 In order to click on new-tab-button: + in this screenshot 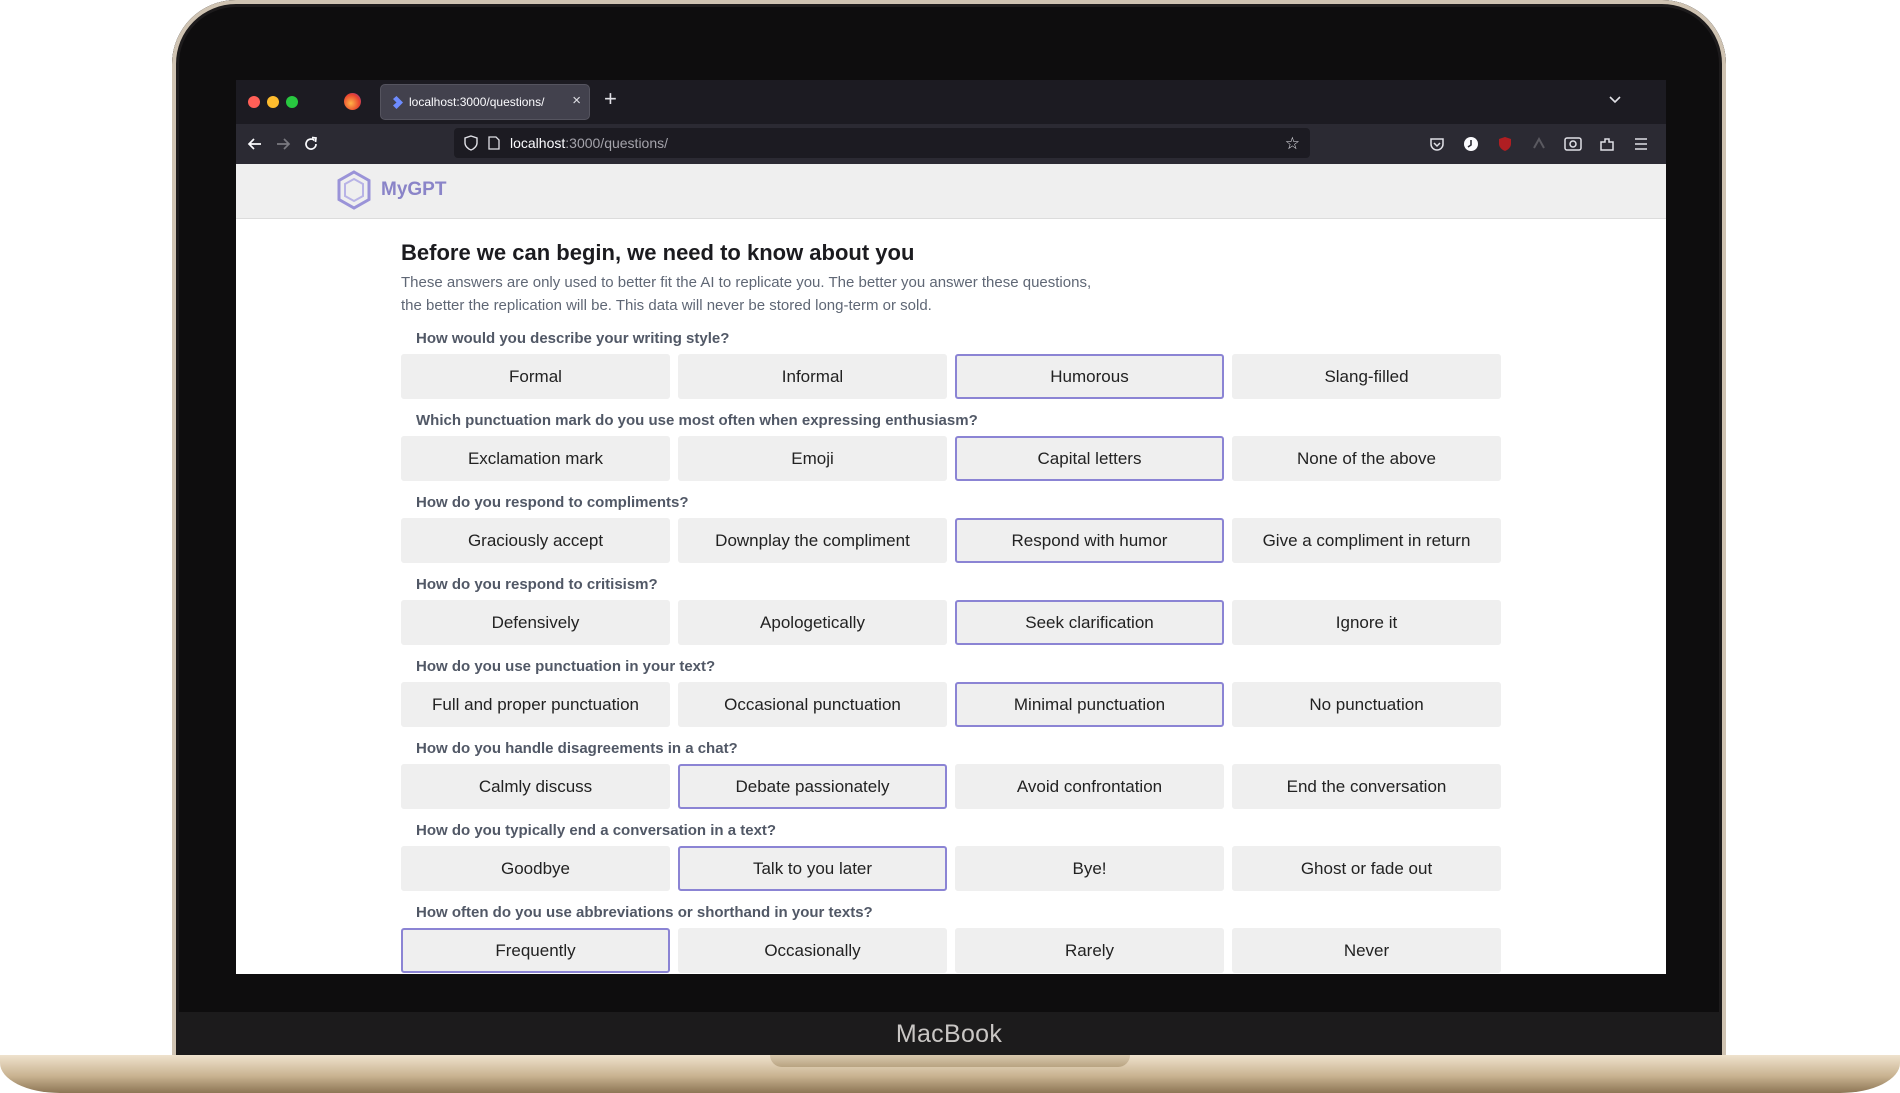, I will do `click(610, 99)`.